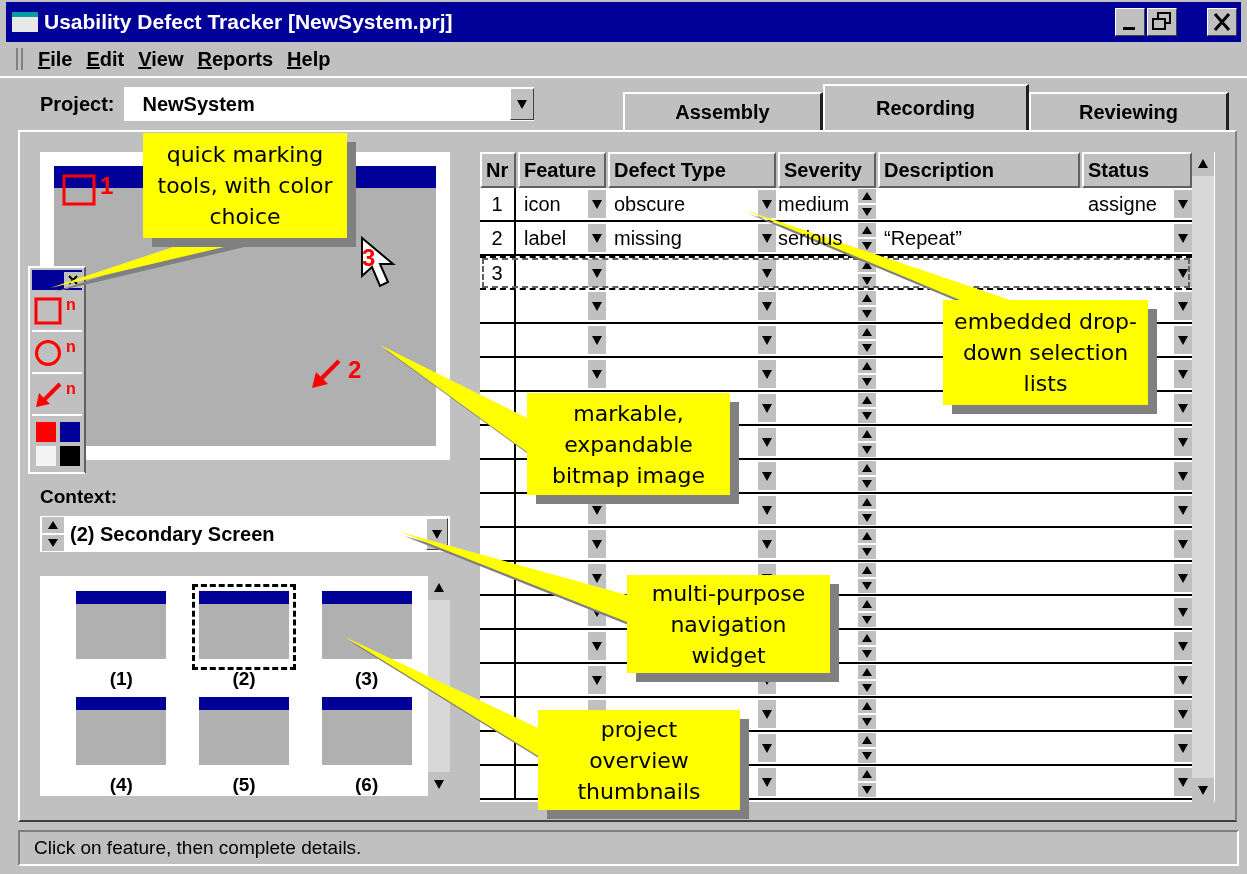 This screenshot has width=1247, height=874. I want to click on column-header: Nr, so click(498, 170).